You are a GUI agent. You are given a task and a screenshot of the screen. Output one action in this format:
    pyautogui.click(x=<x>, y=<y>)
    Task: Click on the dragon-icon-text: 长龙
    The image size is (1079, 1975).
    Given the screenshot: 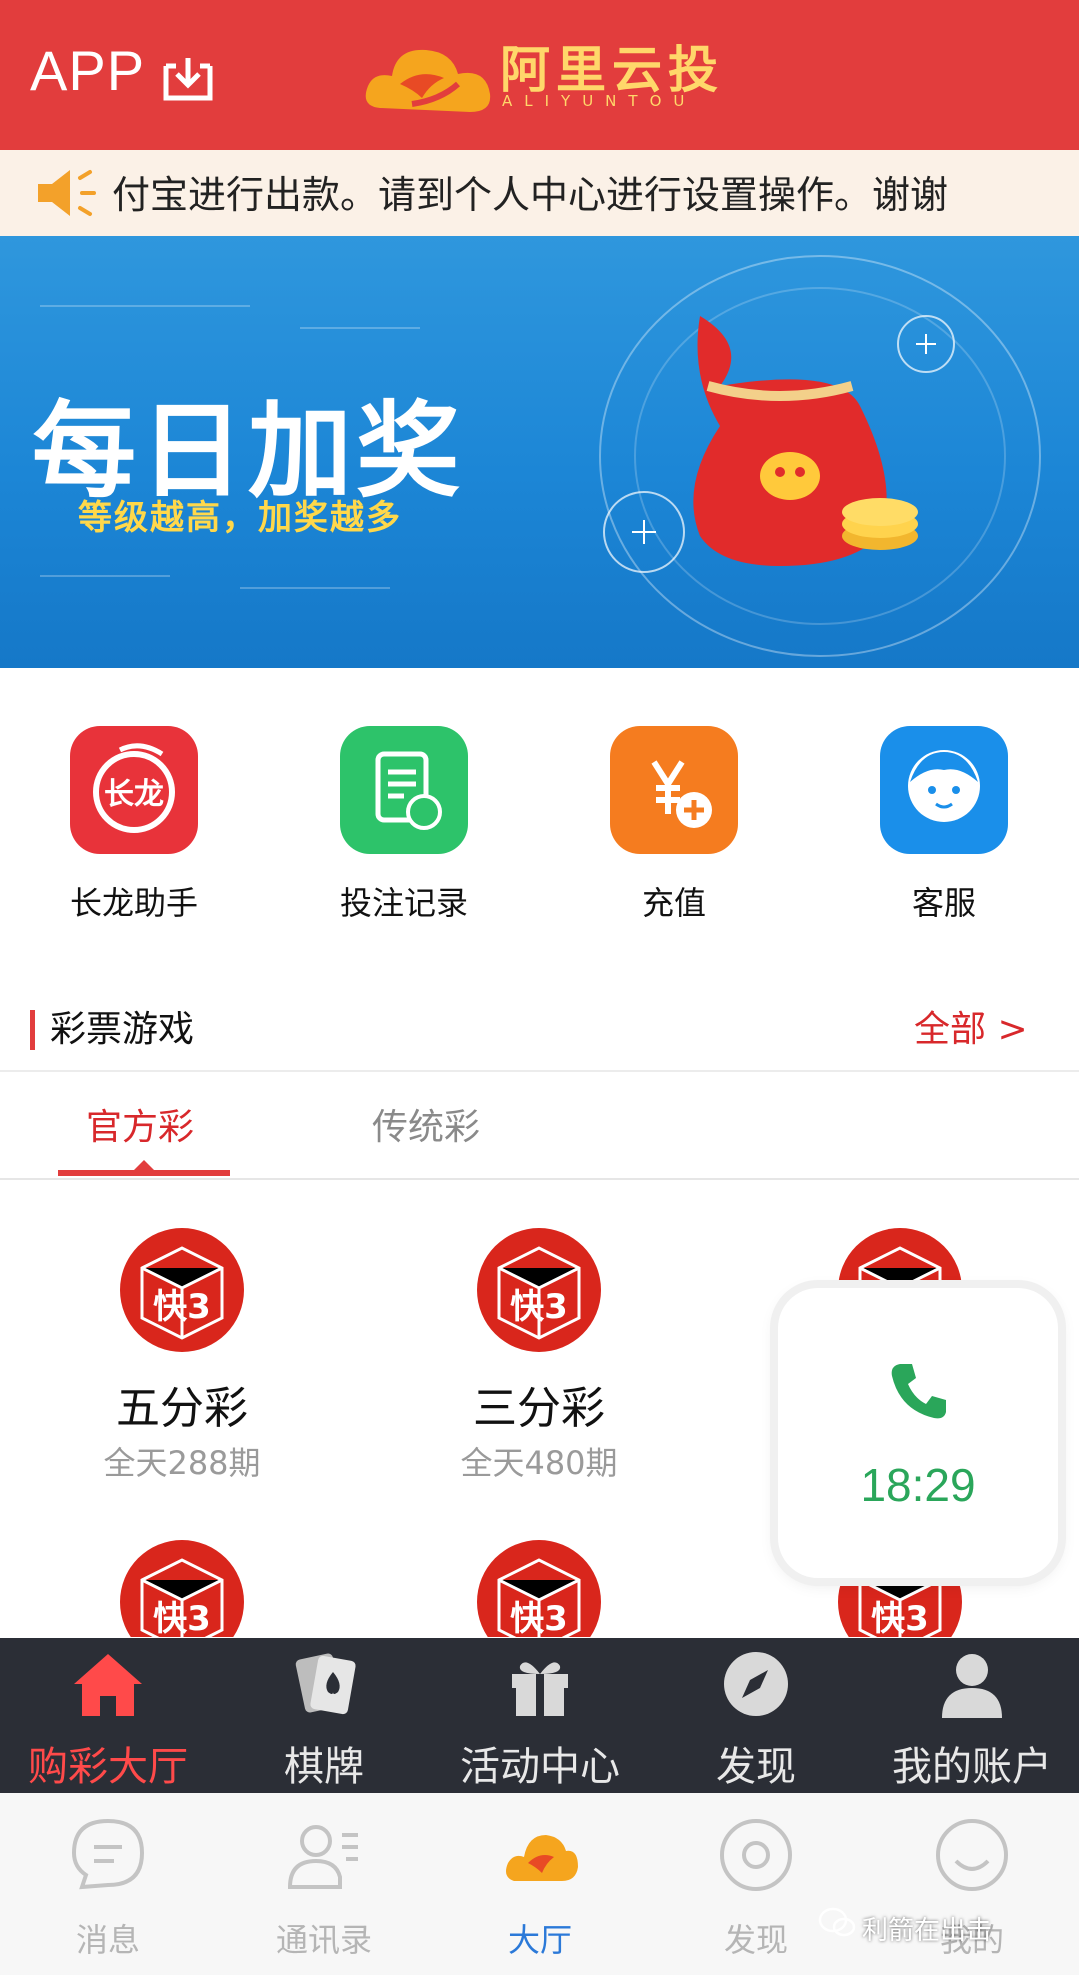 What is the action you would take?
    pyautogui.click(x=134, y=794)
    